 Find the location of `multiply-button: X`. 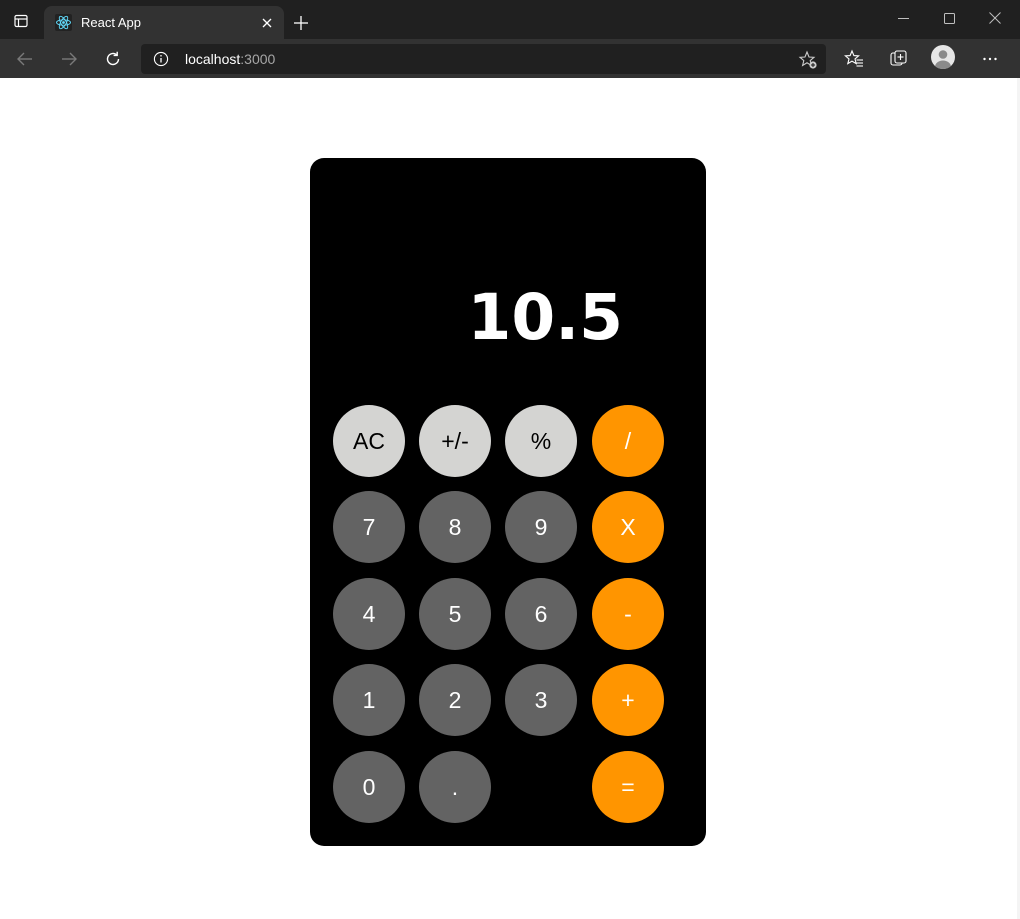

multiply-button: X is located at coordinates (628, 527).